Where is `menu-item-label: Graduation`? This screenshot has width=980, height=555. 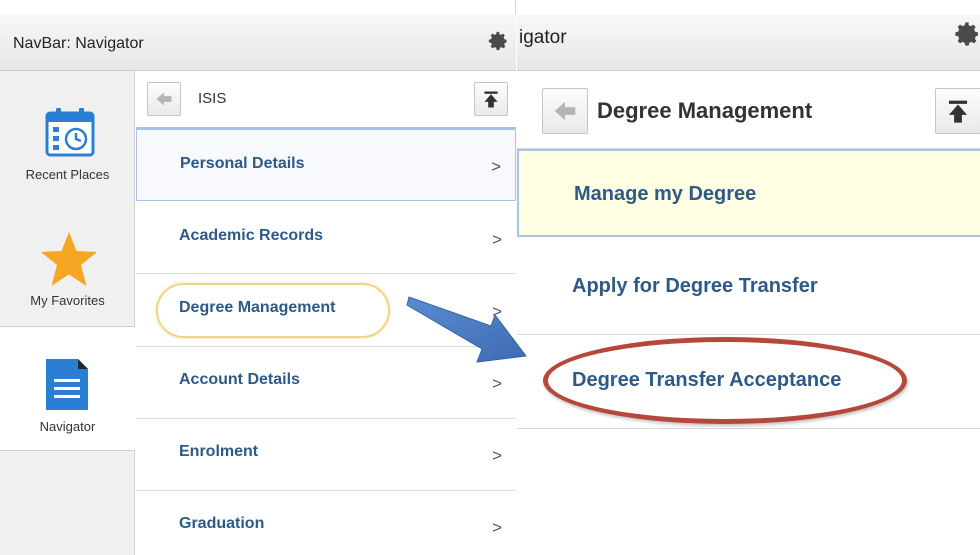 menu-item-label: Graduation is located at coordinates (222, 523).